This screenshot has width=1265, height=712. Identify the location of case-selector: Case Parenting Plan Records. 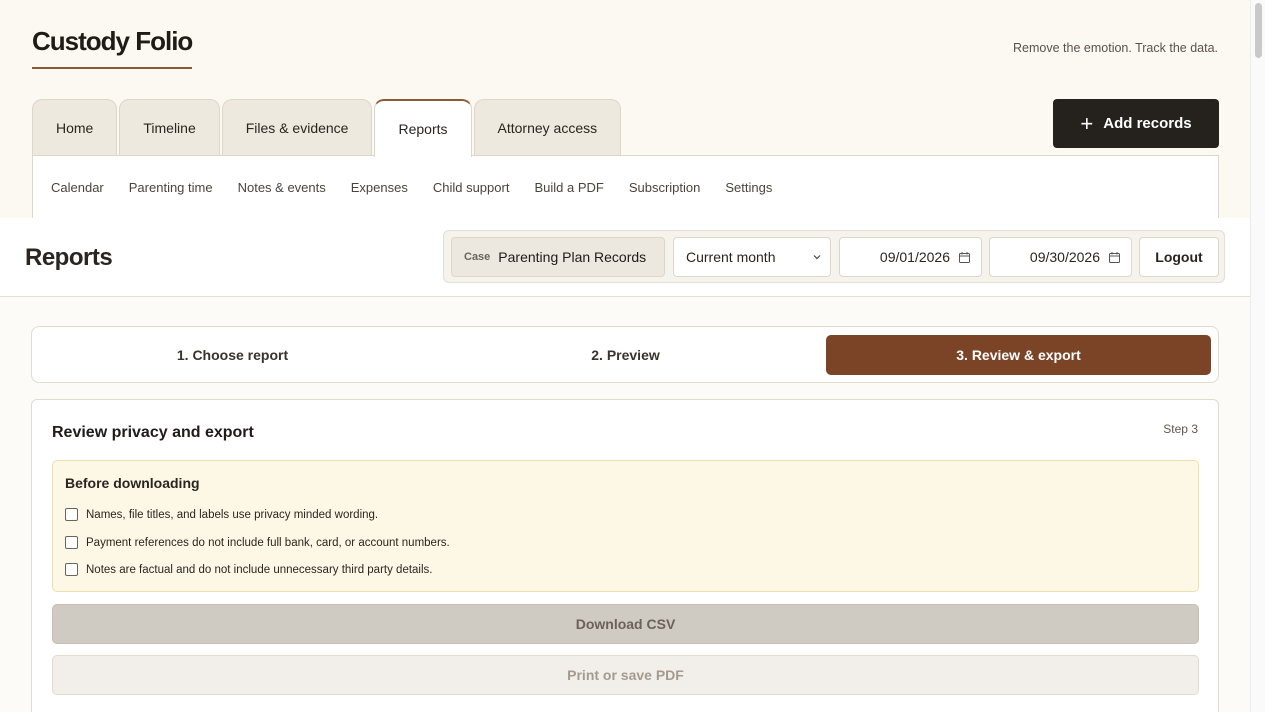
(558, 257).